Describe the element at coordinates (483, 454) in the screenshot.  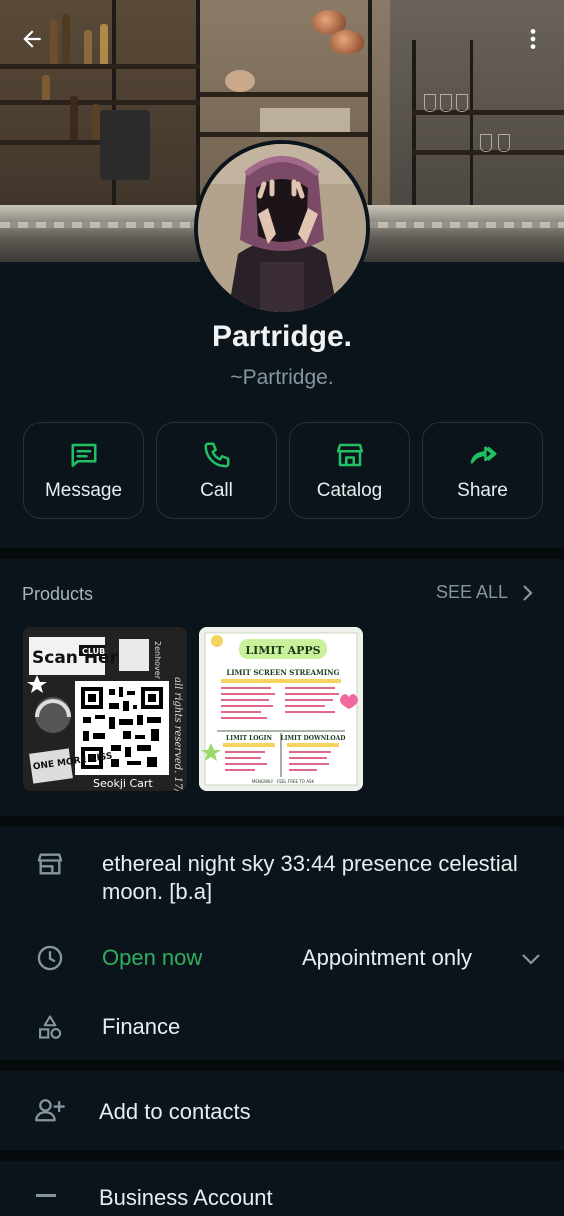
I see `share-icon` at that location.